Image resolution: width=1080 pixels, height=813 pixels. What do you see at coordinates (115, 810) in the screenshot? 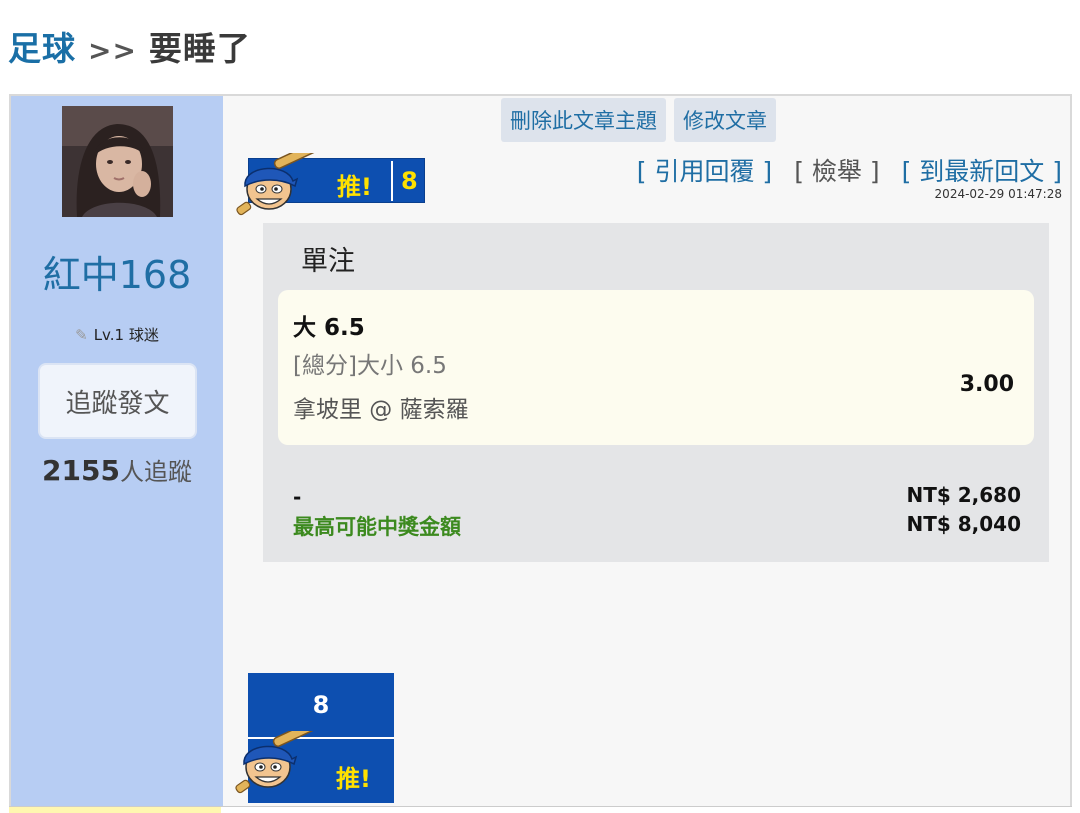
I see `next-post-sidebar-edge` at bounding box center [115, 810].